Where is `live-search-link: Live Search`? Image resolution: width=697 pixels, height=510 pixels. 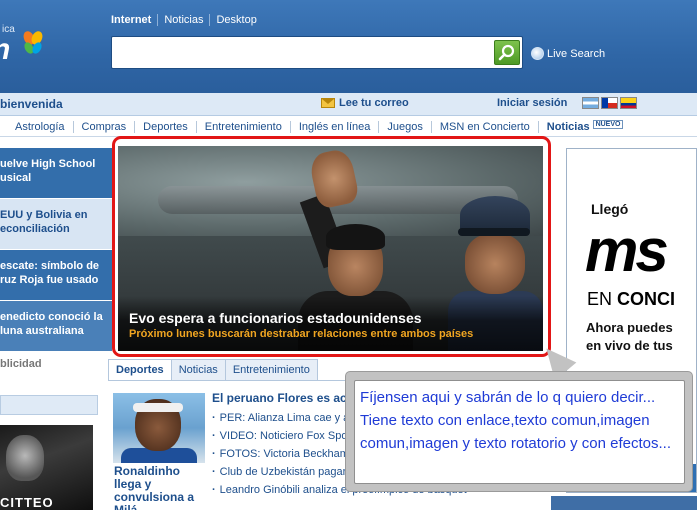 live-search-link: Live Search is located at coordinates (568, 53).